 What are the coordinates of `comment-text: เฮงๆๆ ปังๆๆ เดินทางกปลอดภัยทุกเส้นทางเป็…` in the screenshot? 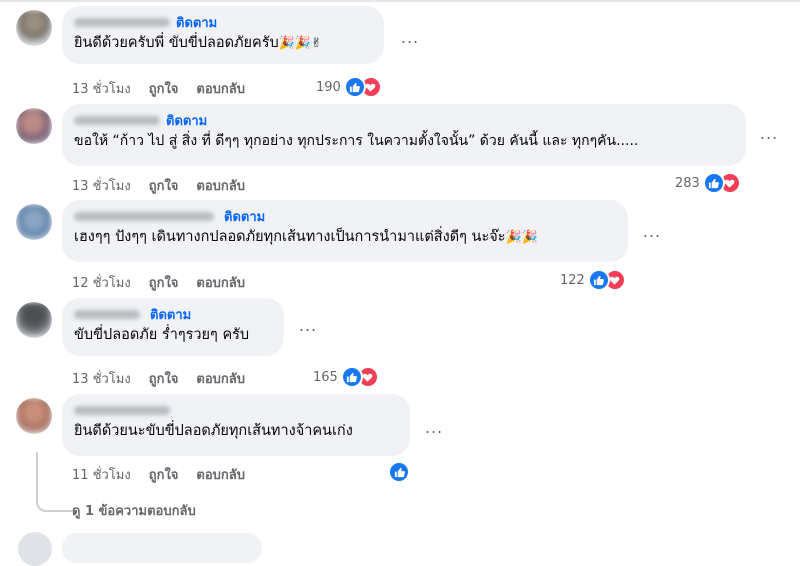 It's located at (306, 237).